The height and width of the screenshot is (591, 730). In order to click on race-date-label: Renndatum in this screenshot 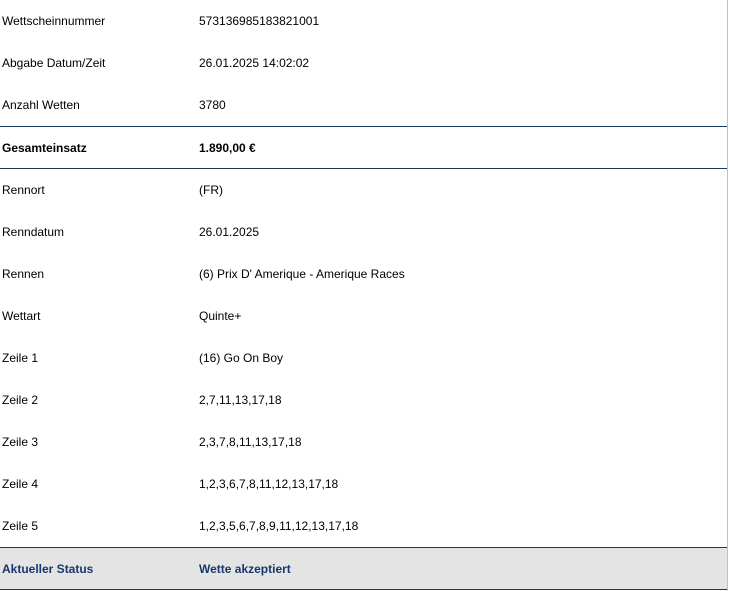, I will do `click(33, 232)`.